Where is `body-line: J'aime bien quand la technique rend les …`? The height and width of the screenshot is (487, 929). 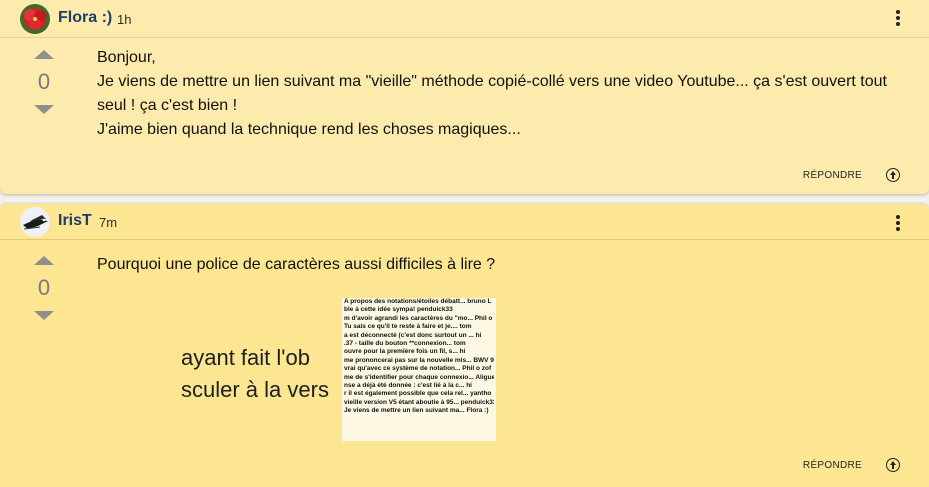
body-line: J'aime bien quand la technique rend les … is located at coordinates (309, 129).